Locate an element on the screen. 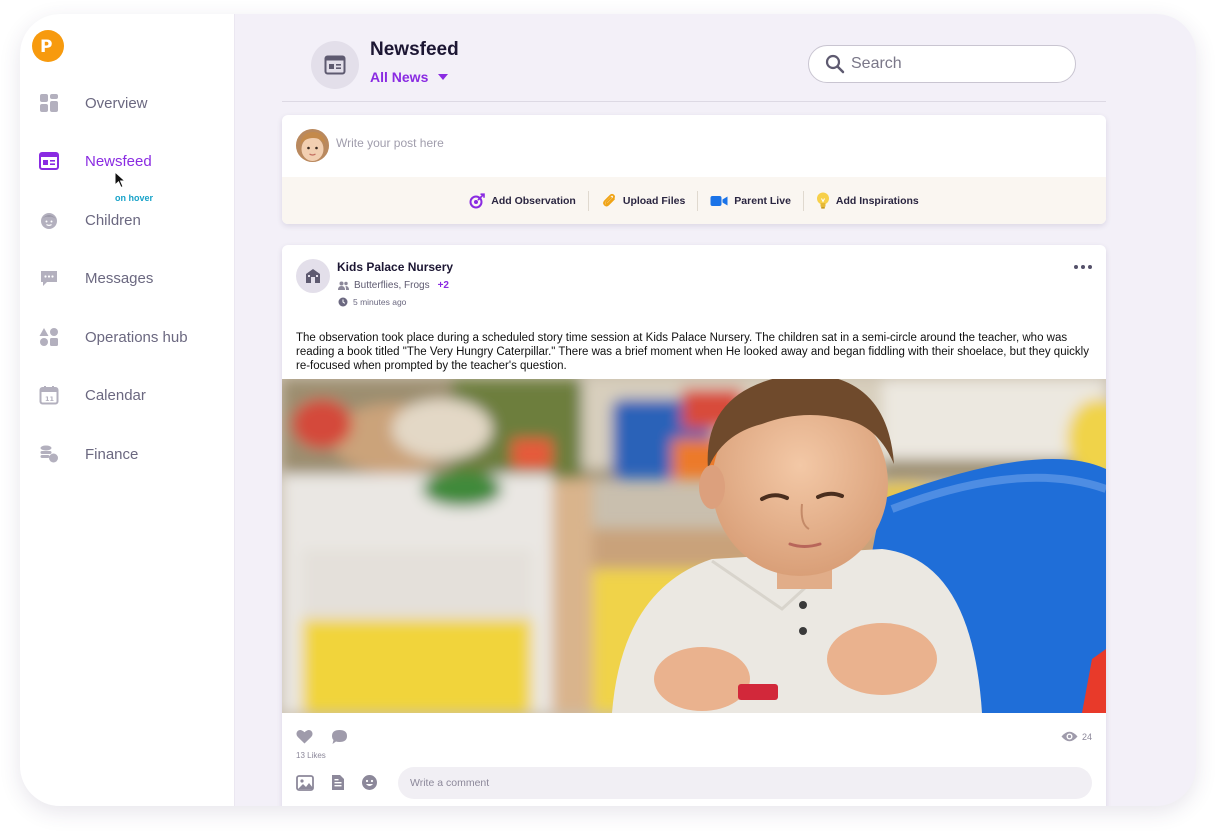 This screenshot has height=832, width=1216. more-groups-link: +2 is located at coordinates (443, 285).